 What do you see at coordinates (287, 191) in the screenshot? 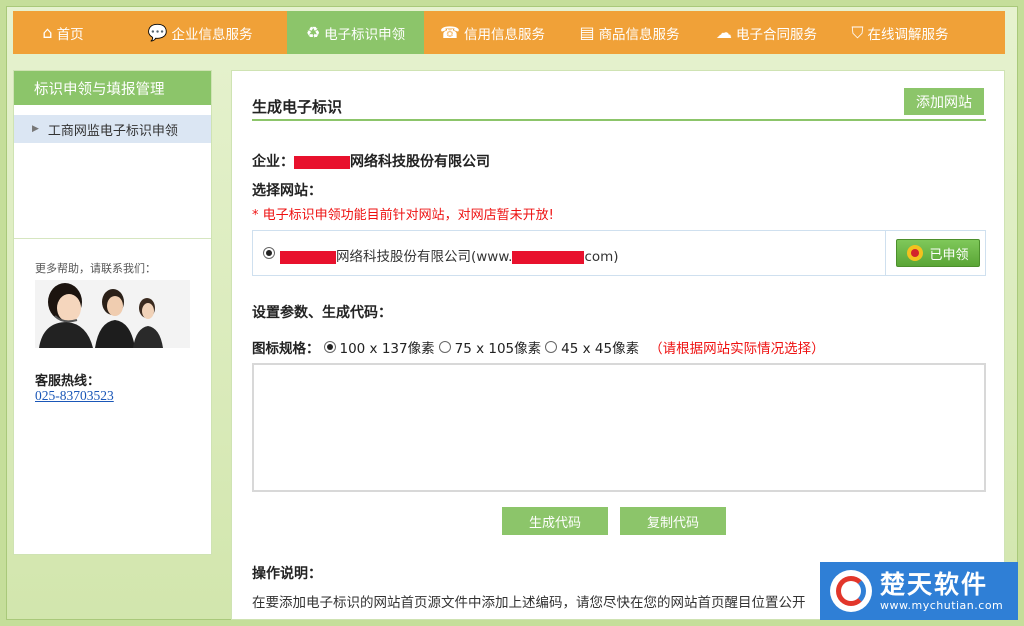
I see `choose-site-label: 选择网站：` at bounding box center [287, 191].